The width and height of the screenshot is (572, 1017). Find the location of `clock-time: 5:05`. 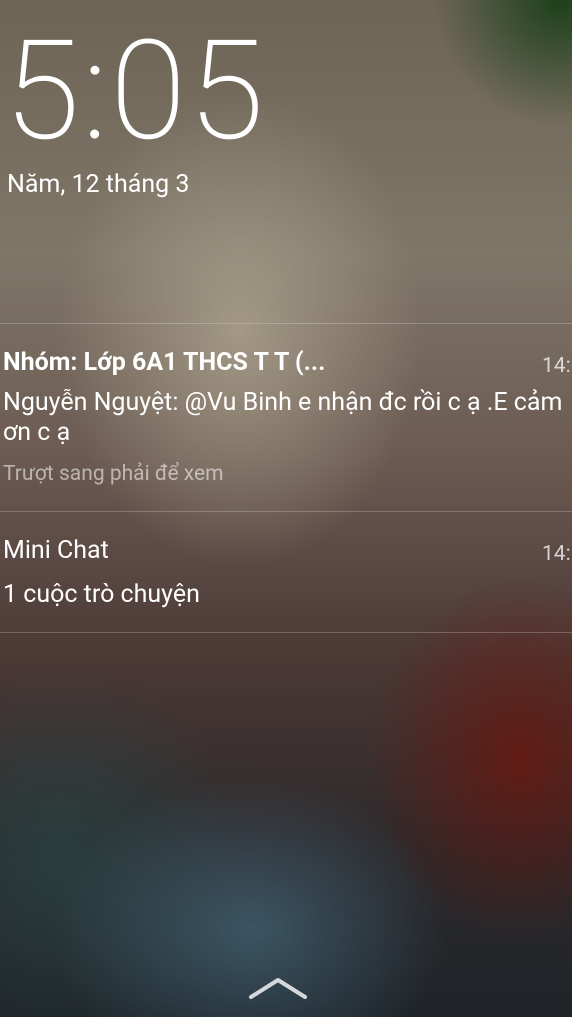

clock-time: 5:05 is located at coordinates (135, 91).